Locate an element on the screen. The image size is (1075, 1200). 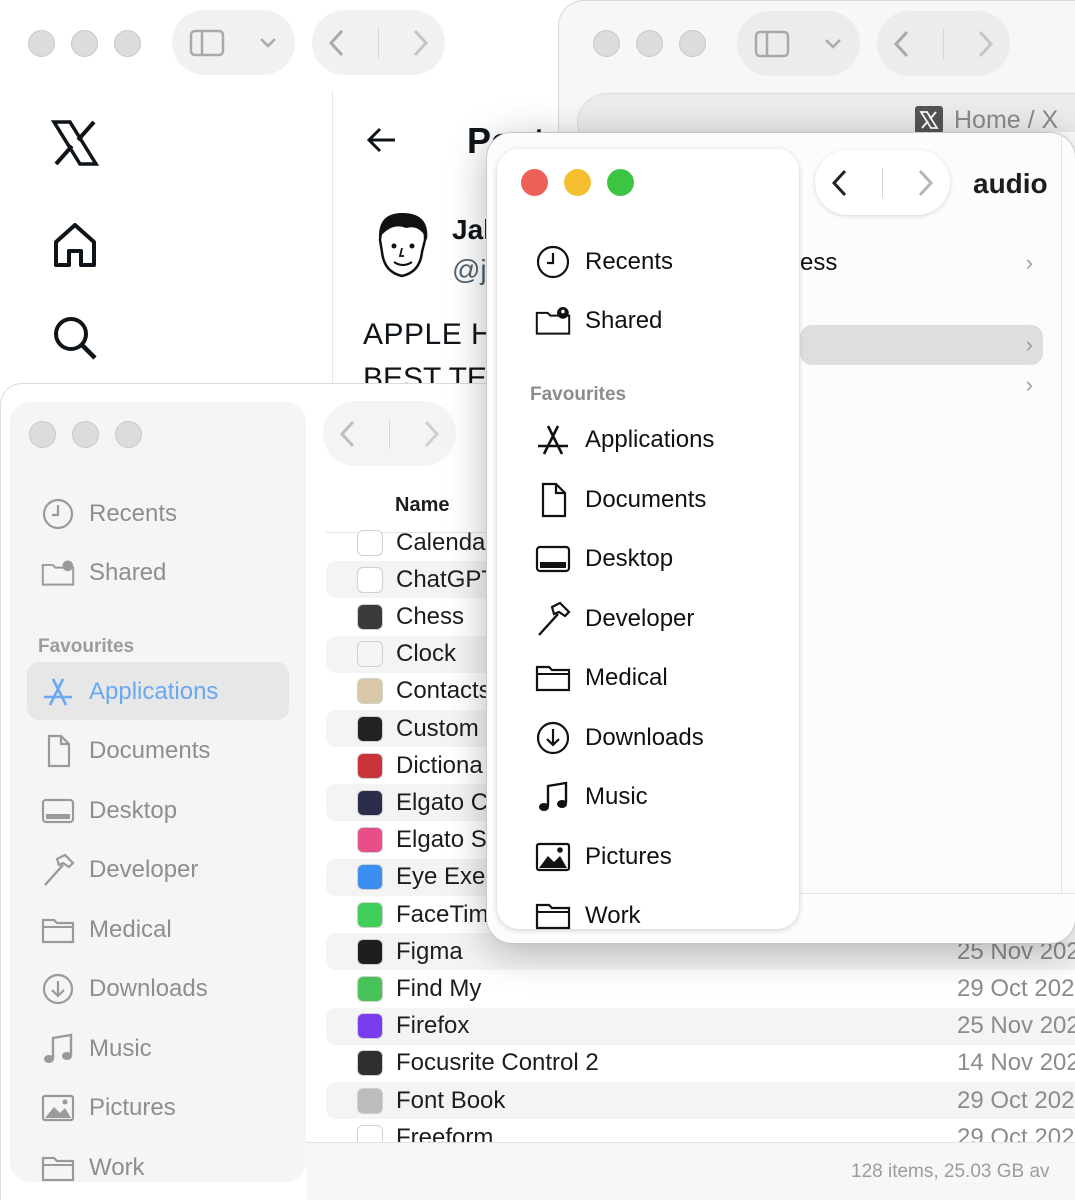
window-controls is located at coordinates (649, 43).